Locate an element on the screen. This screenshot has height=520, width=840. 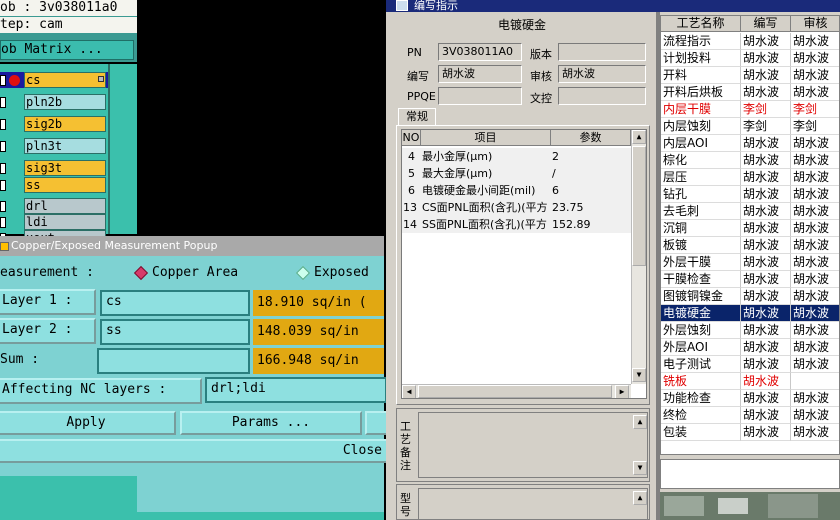
table-row: 流程指示 胡水波 胡水波 is located at coordinates (750, 41).